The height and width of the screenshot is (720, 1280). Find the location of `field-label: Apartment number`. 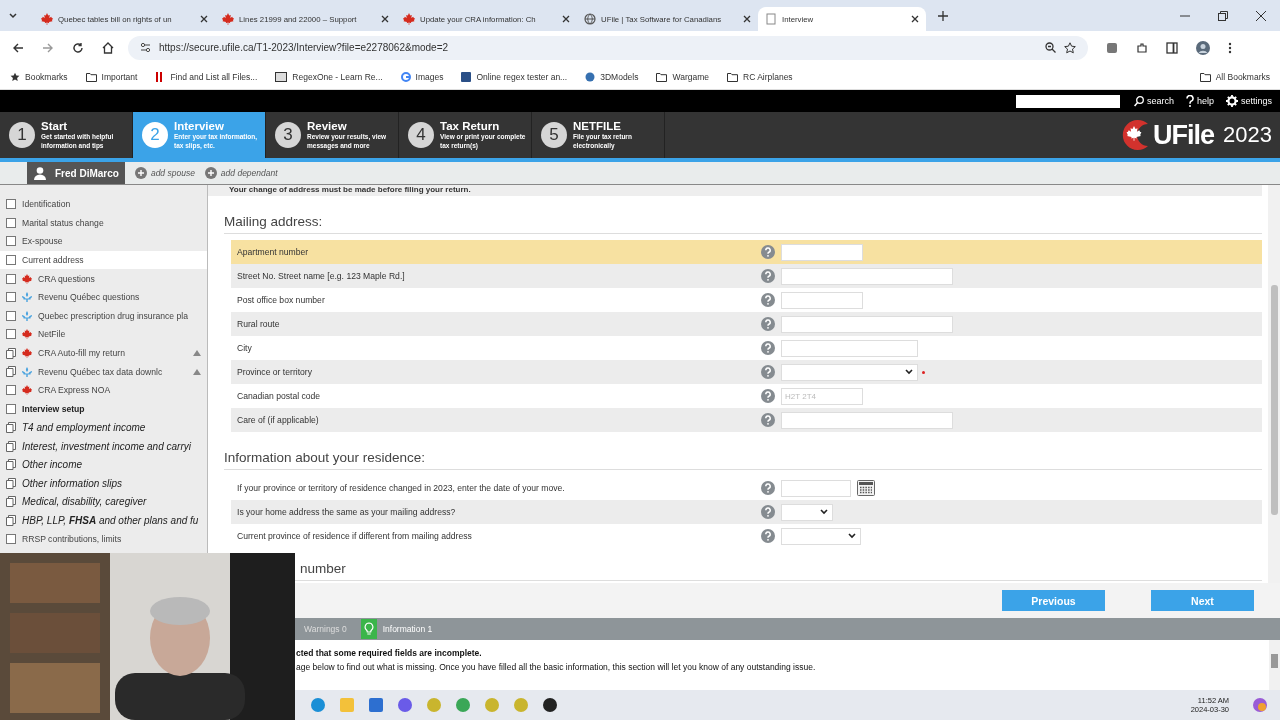

field-label: Apartment number is located at coordinates (273, 252).